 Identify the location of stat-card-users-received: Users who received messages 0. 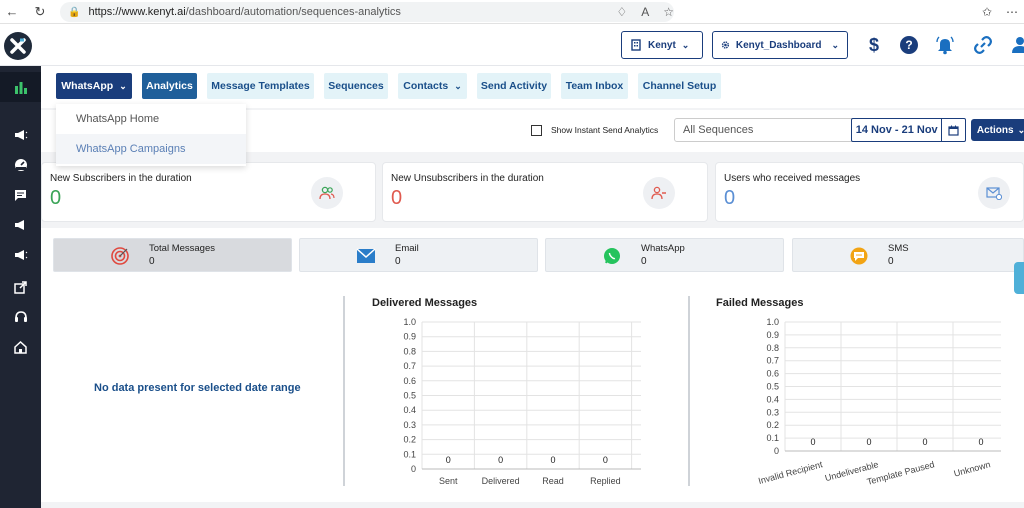
(869, 192).